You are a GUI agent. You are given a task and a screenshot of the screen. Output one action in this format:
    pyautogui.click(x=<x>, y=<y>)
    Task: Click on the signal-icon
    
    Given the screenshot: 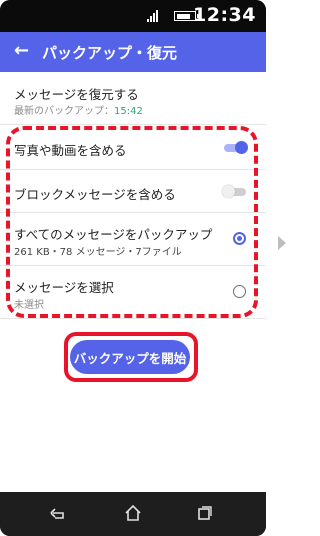 What is the action you would take?
    pyautogui.click(x=154, y=16)
    